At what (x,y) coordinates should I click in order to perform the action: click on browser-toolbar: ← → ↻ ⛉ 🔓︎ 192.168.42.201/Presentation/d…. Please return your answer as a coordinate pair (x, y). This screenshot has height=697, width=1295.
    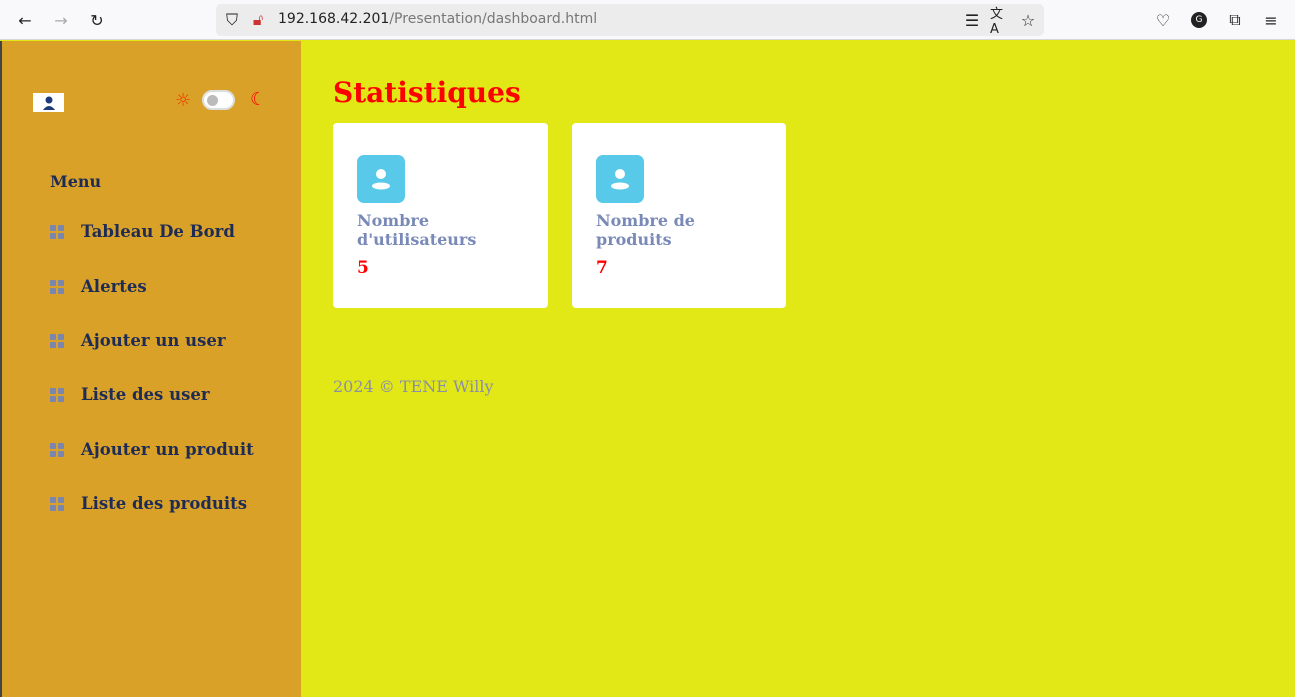
    Looking at the image, I should click on (647, 20).